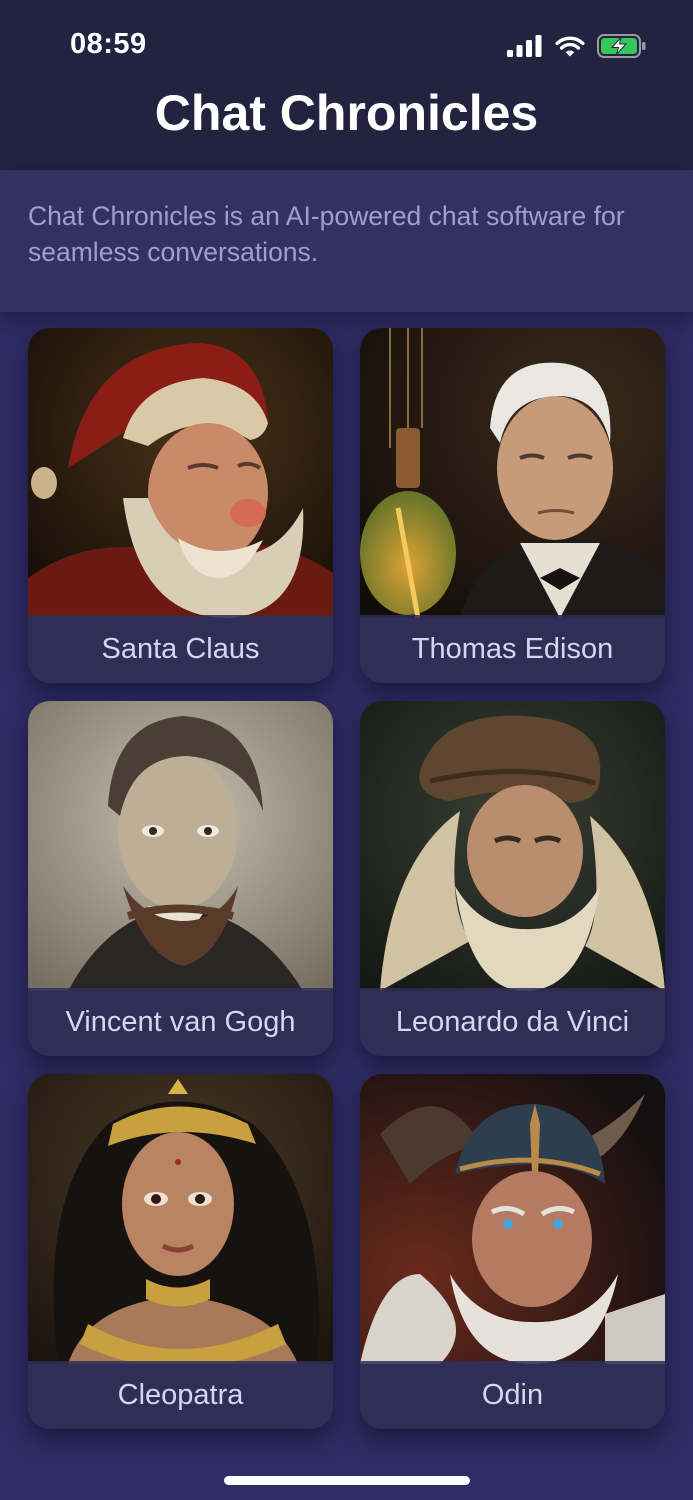 The height and width of the screenshot is (1500, 693). Describe the element at coordinates (180, 649) in the screenshot. I see `character-name: Santa Claus` at that location.